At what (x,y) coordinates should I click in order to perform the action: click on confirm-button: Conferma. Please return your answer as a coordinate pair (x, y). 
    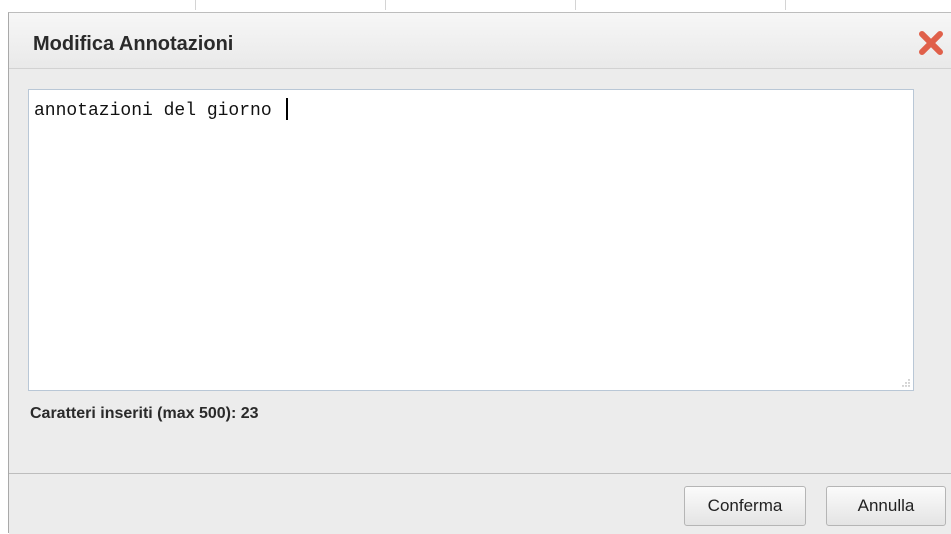
    Looking at the image, I should click on (745, 506).